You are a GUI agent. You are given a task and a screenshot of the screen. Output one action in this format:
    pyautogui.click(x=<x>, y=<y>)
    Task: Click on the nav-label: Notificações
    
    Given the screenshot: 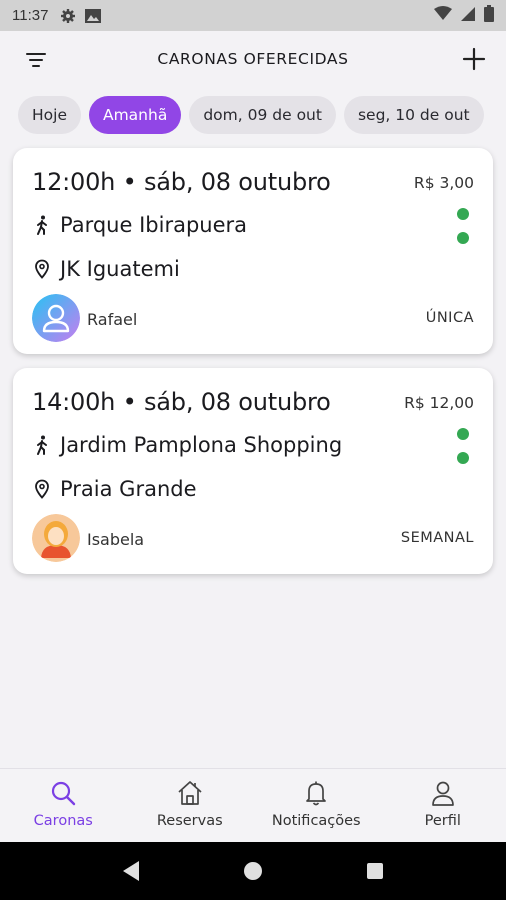 What is the action you would take?
    pyautogui.click(x=316, y=821)
    